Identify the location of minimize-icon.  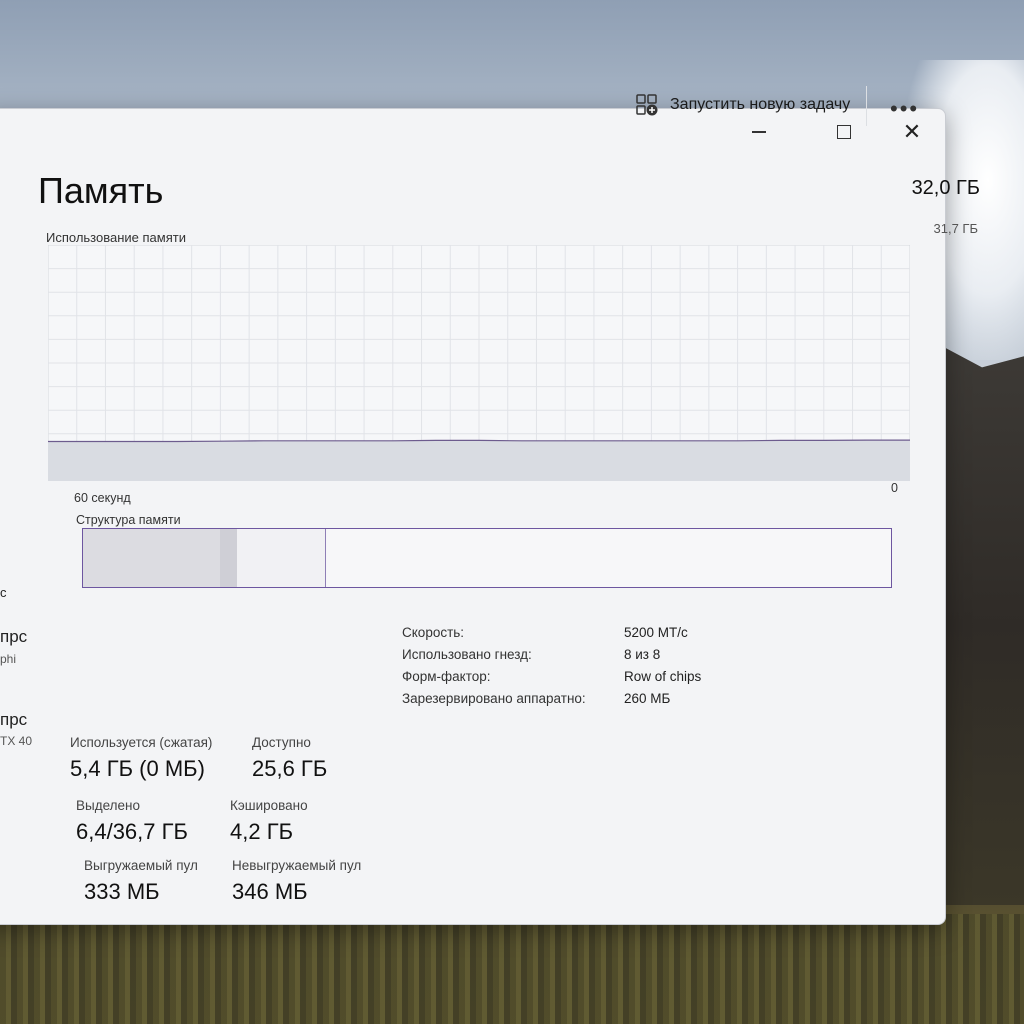
(759, 132).